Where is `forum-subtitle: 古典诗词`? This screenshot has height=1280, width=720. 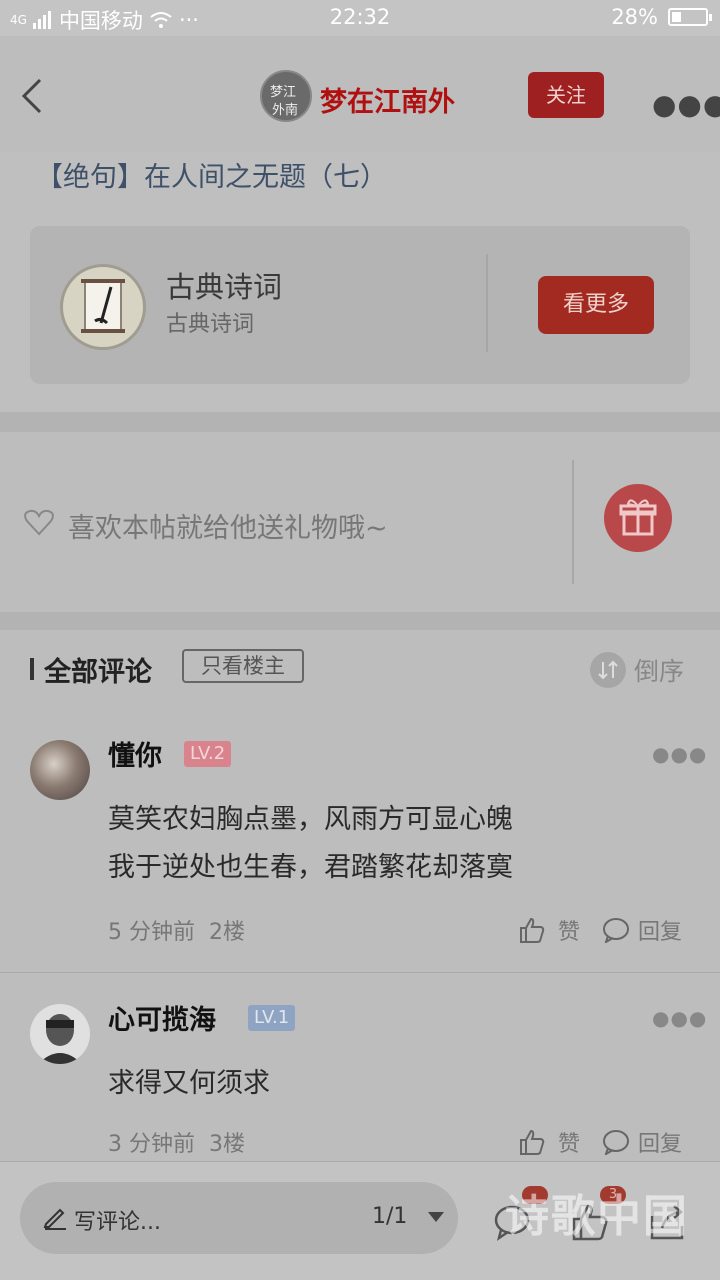
forum-subtitle: 古典诗词 is located at coordinates (210, 324).